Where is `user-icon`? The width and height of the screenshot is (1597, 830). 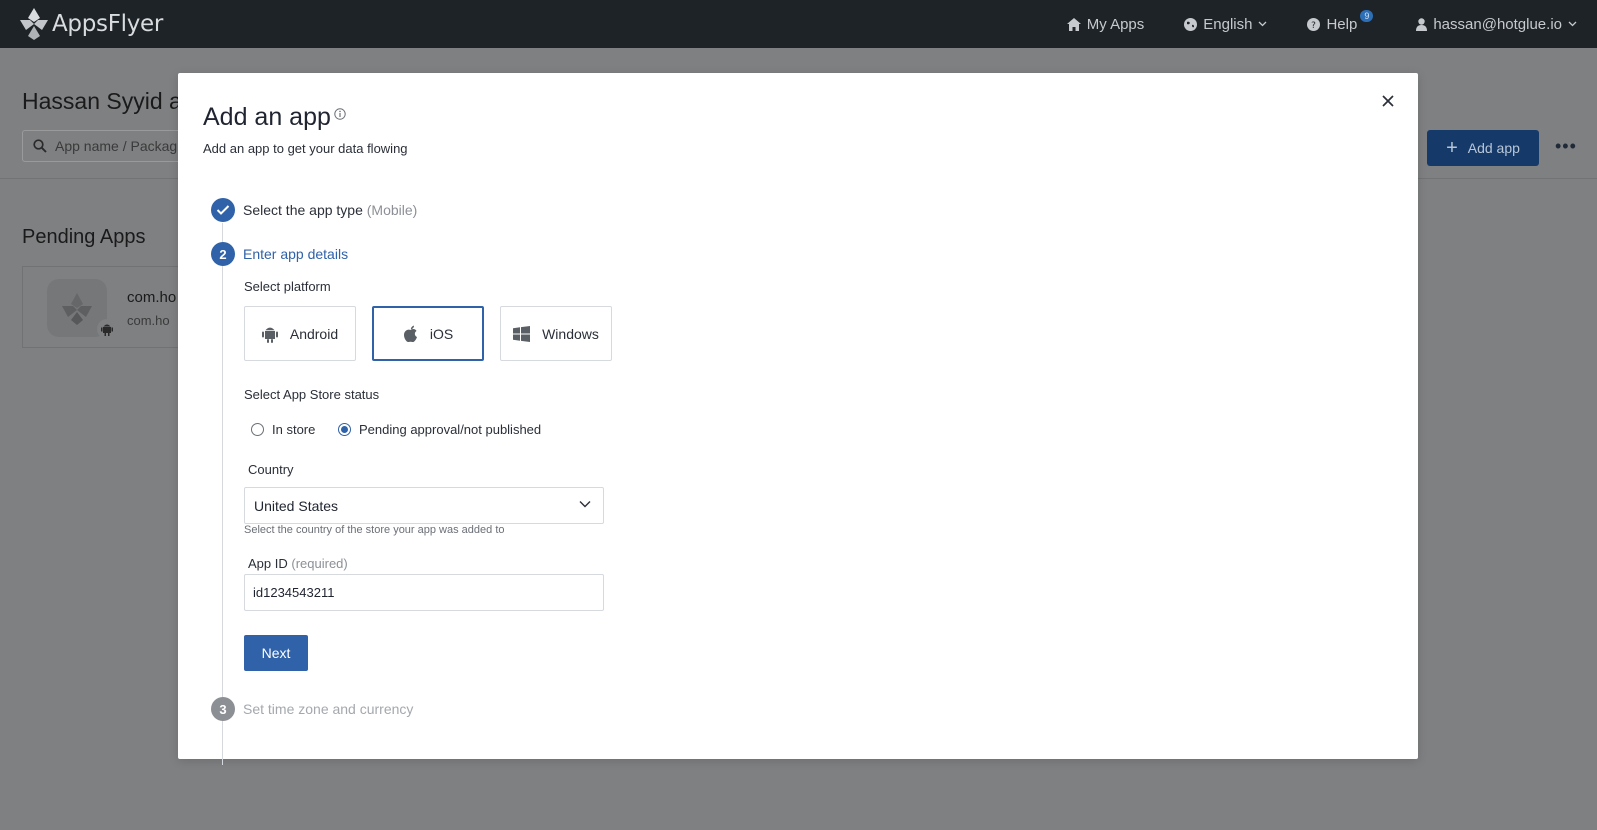 user-icon is located at coordinates (1422, 24).